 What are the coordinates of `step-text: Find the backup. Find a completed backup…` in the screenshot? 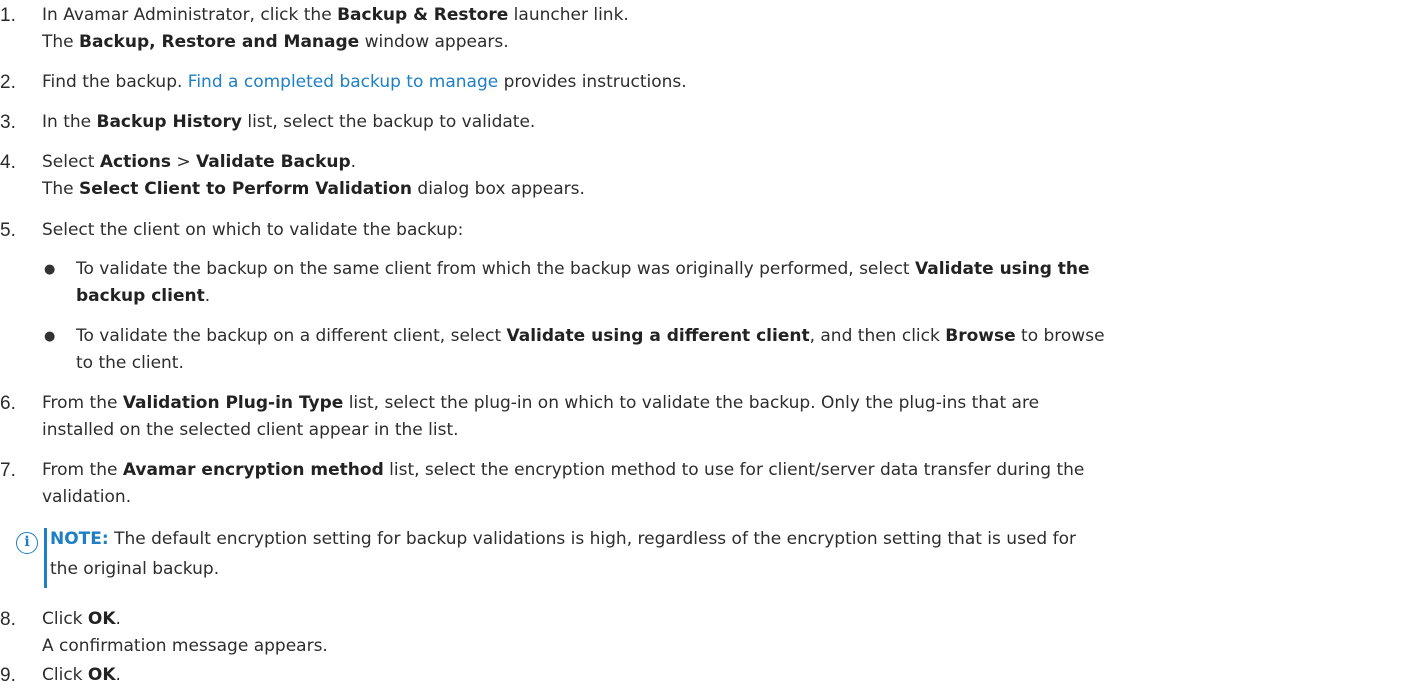 It's located at (364, 82).